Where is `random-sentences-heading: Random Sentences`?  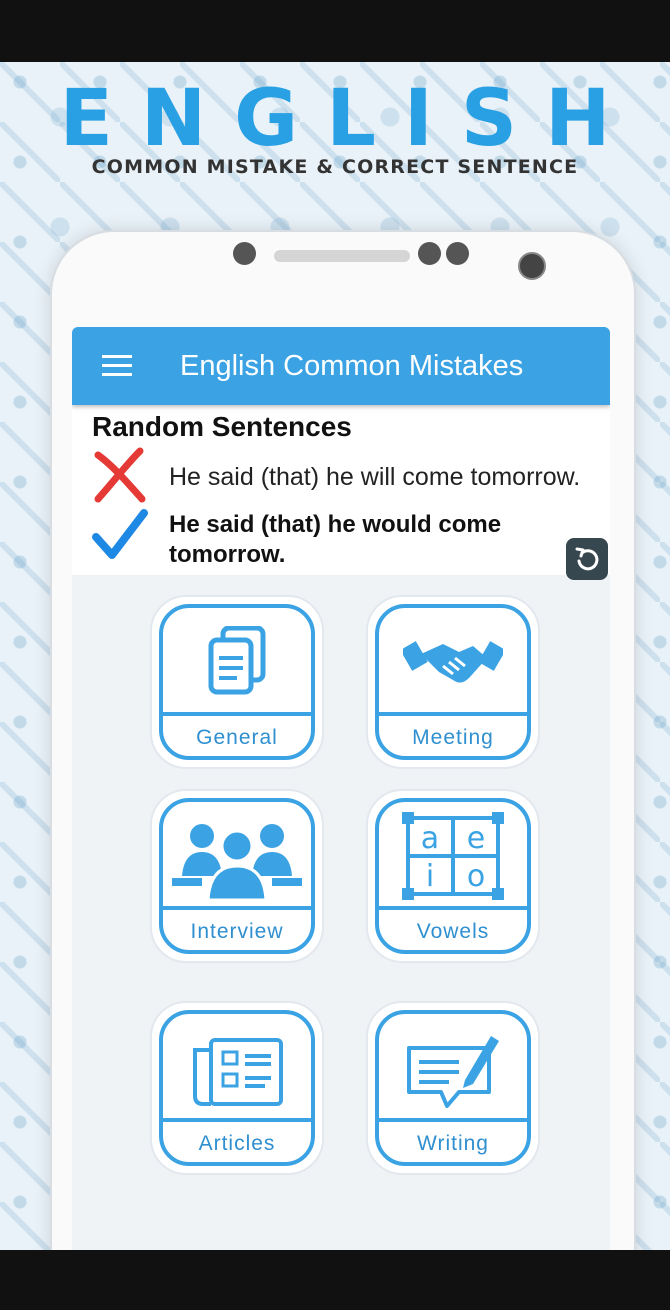
random-sentences-heading: Random Sentences is located at coordinates (222, 426).